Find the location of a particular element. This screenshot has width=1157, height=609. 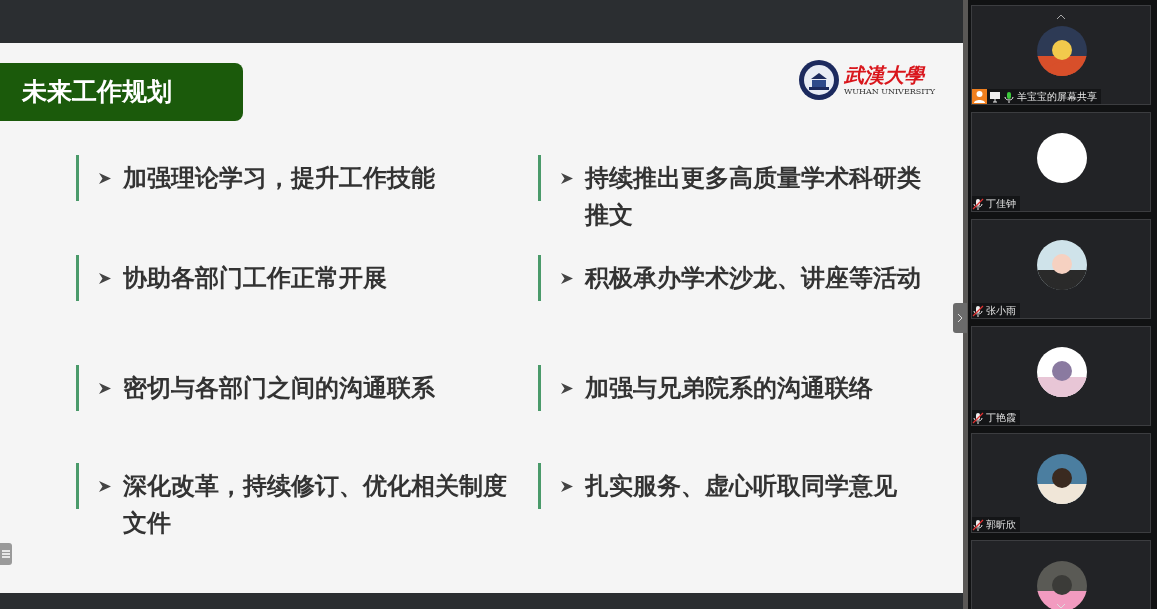

menu-icon is located at coordinates (6, 554).